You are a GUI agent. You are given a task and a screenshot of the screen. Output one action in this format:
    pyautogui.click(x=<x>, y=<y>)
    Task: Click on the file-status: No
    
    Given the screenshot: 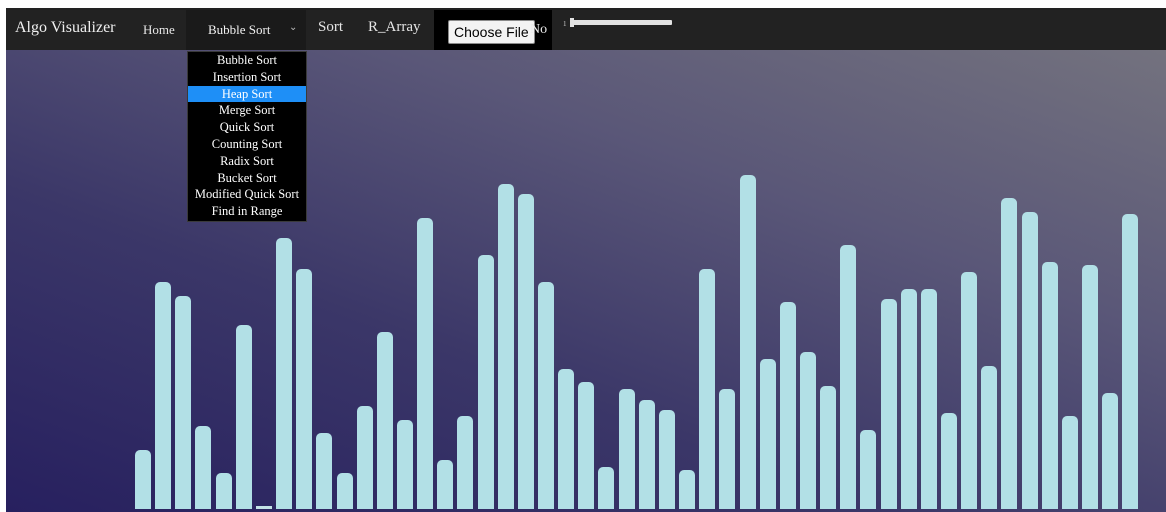 What is the action you would take?
    pyautogui.click(x=539, y=29)
    